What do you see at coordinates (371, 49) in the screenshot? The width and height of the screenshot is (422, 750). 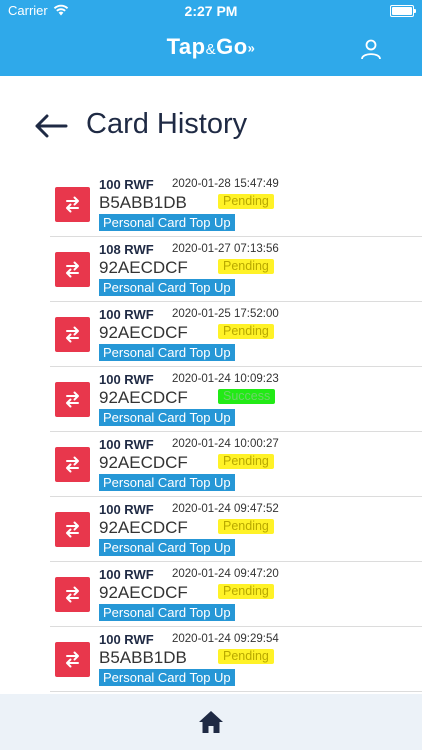 I see `user-icon` at bounding box center [371, 49].